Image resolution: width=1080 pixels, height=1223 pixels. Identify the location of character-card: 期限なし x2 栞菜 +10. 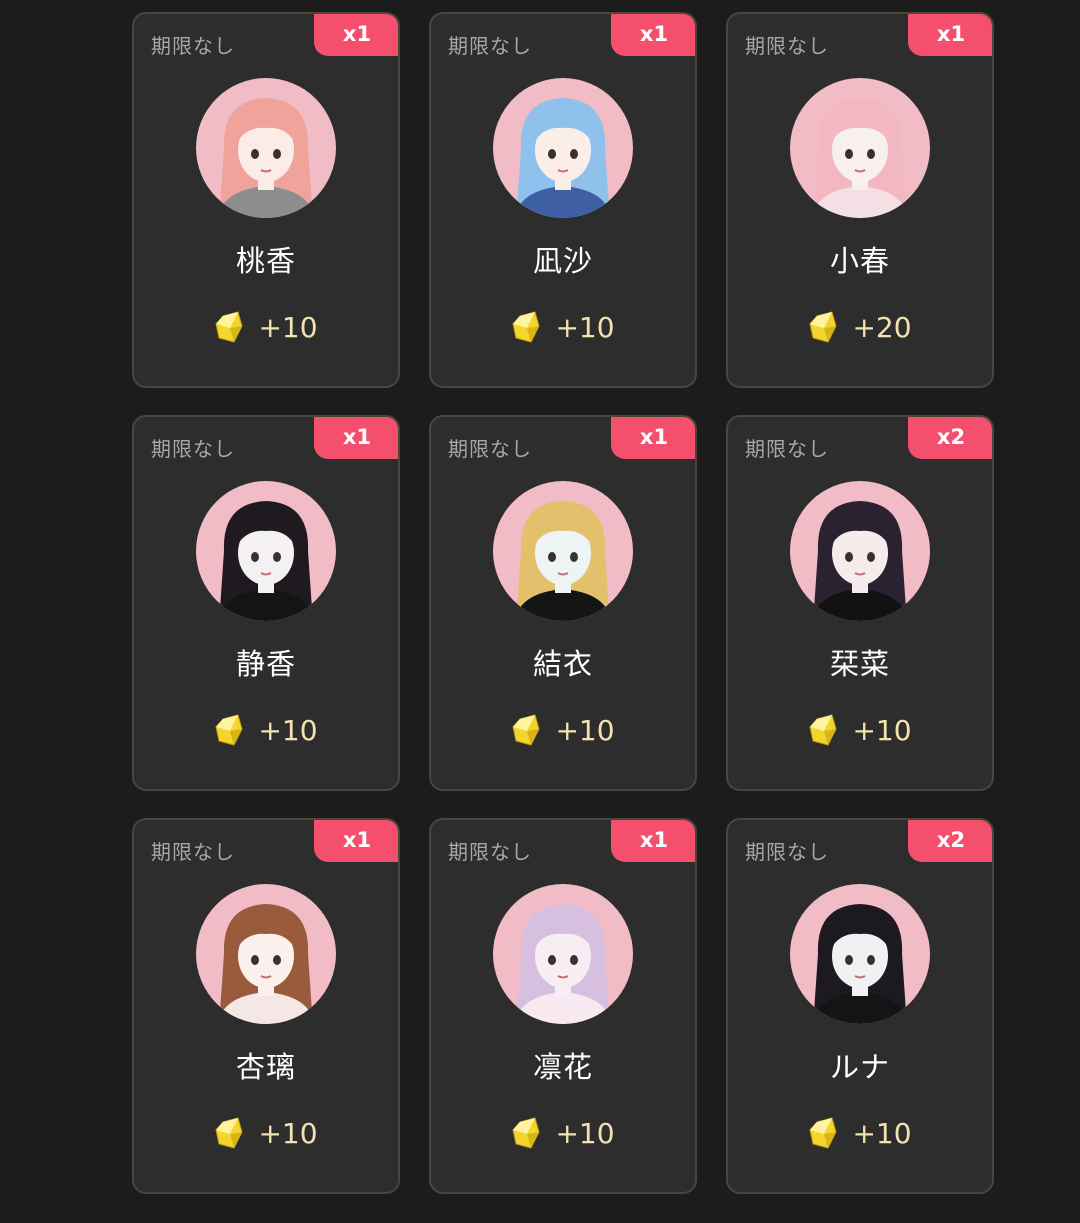
(860, 603).